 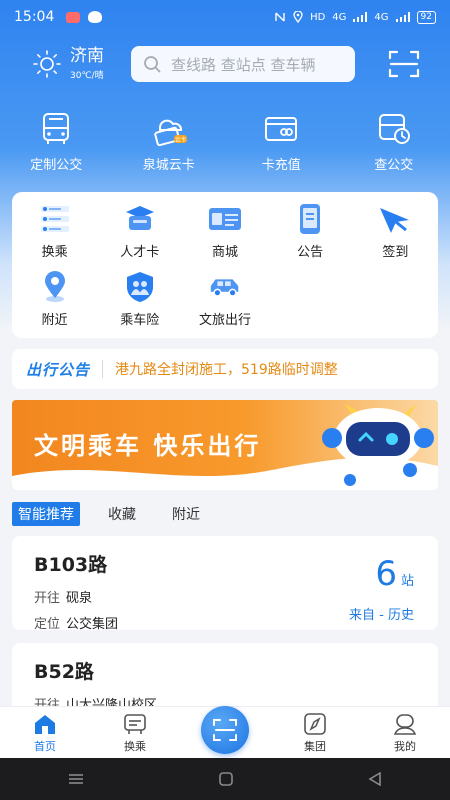 I want to click on service-label: 乘车险, so click(x=140, y=320).